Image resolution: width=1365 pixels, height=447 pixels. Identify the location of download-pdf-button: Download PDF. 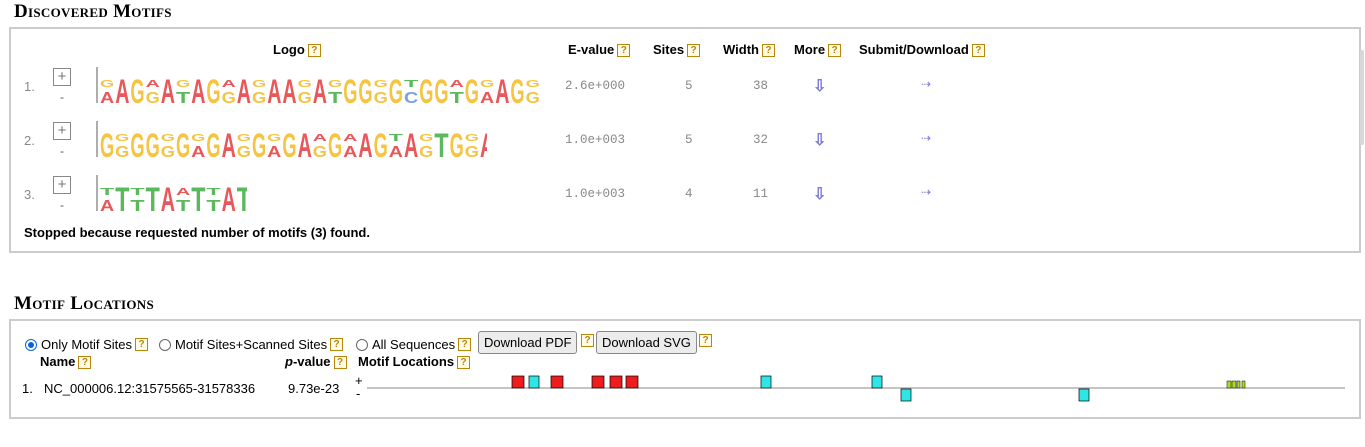
(528, 342).